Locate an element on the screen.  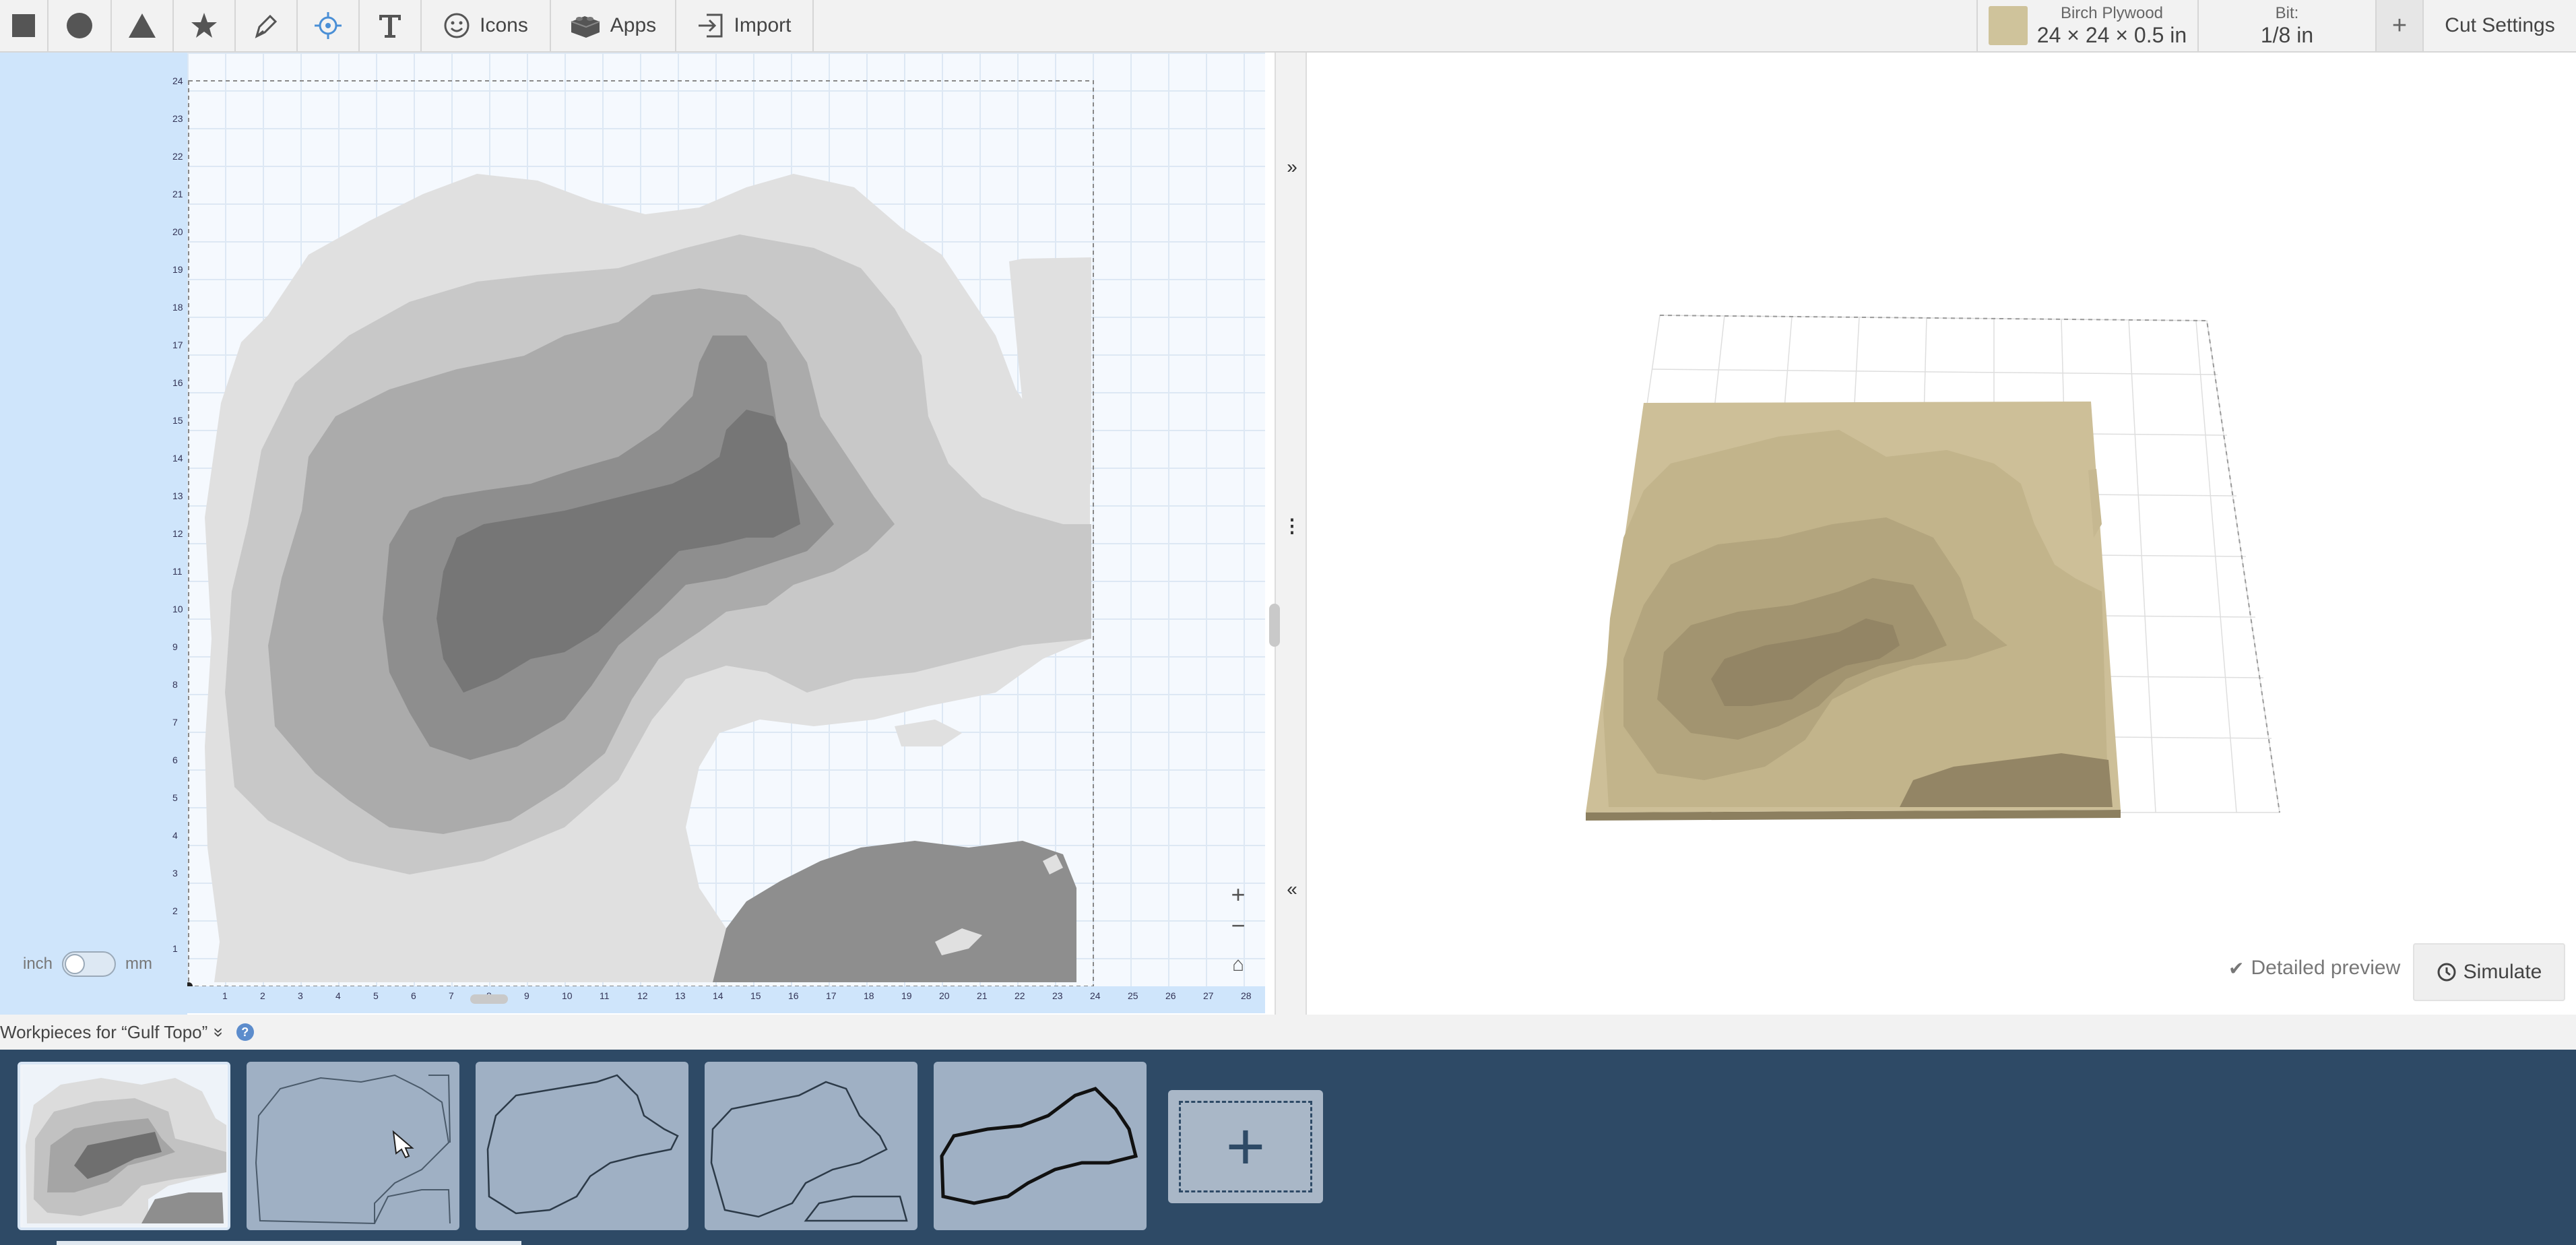
apps-block-icon is located at coordinates (585, 27).